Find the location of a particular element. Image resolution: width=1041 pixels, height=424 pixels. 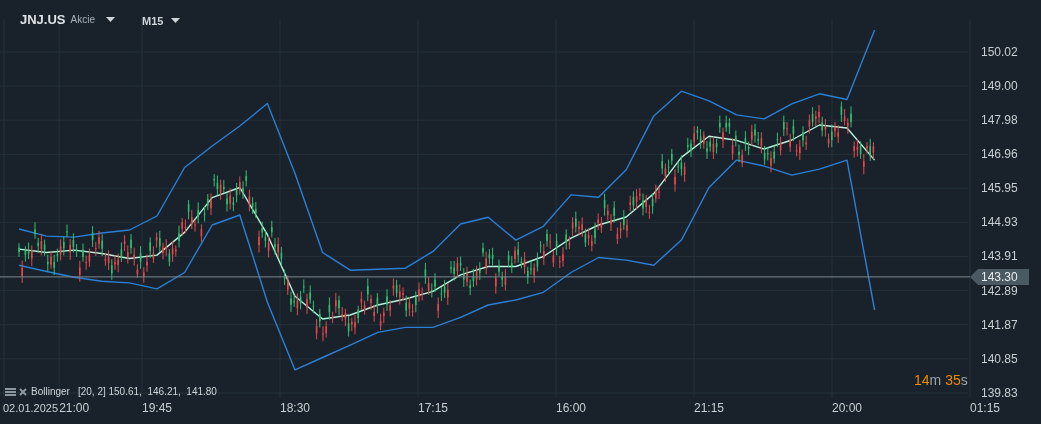

symbol-name: JNJ.US is located at coordinates (43, 20).